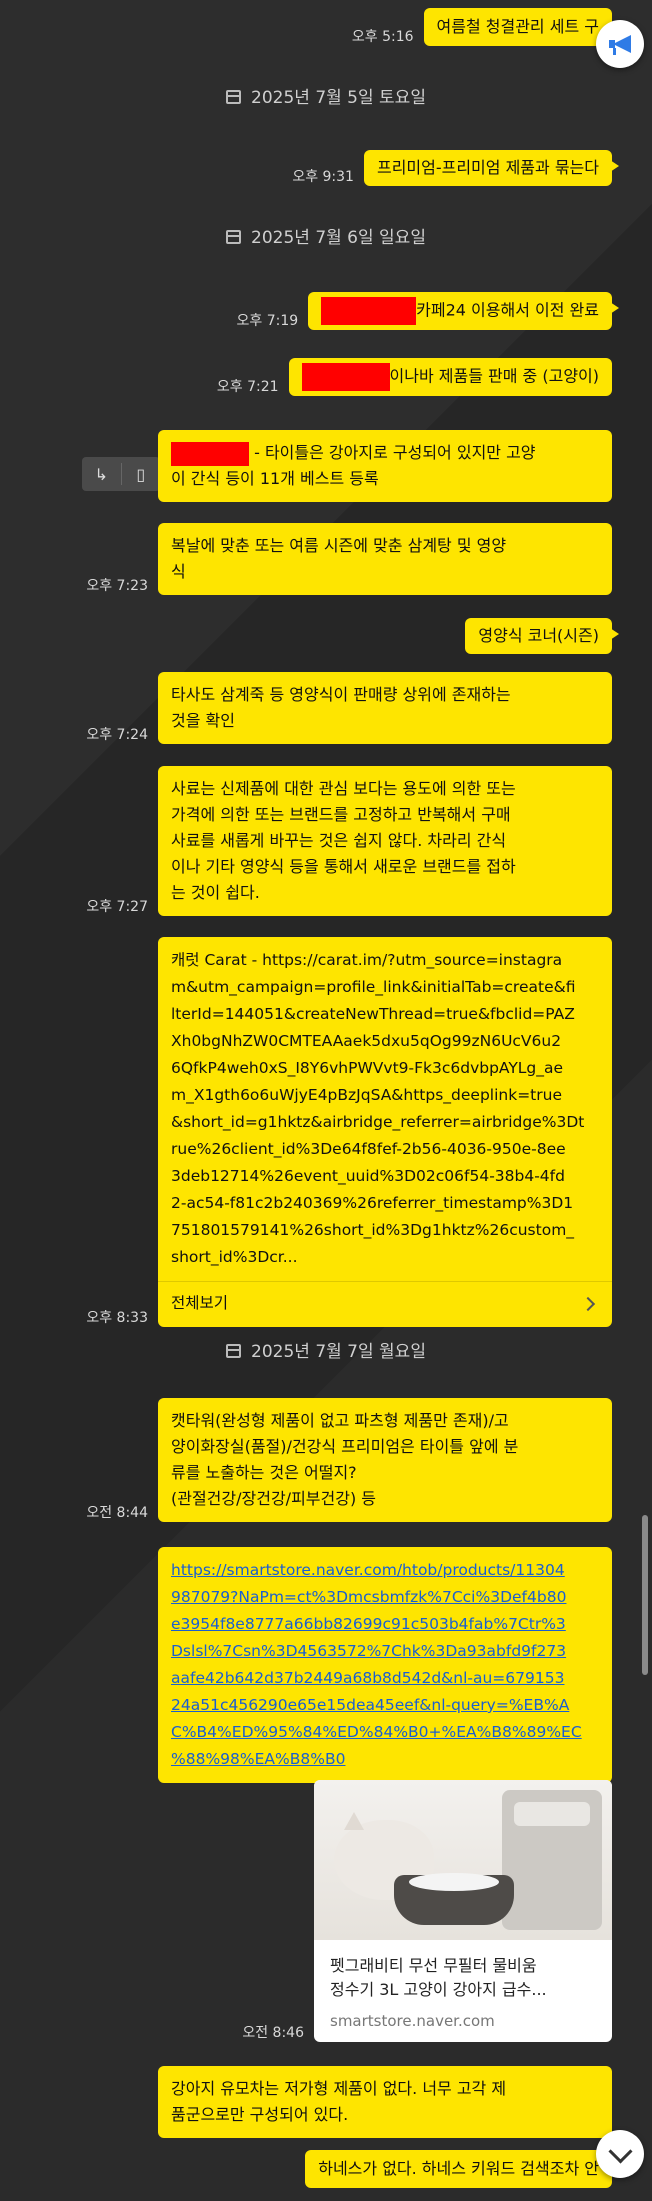  What do you see at coordinates (382, 37) in the screenshot?
I see `message-time: 오후 5:16` at bounding box center [382, 37].